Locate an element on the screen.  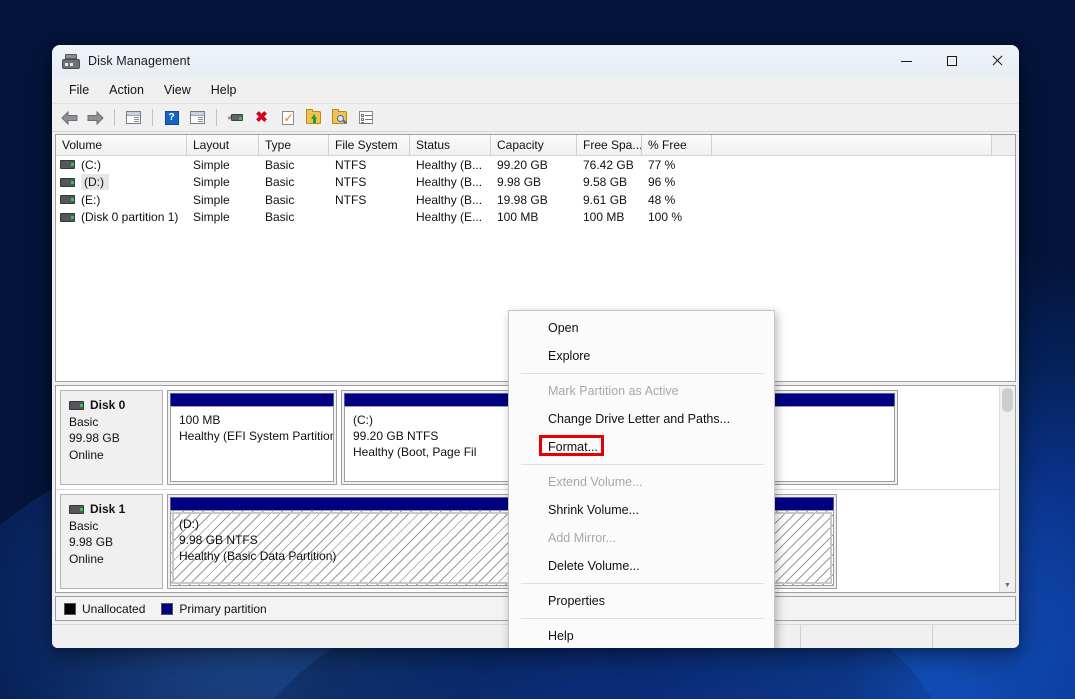
menu-action: Action is located at coordinates (126, 90).